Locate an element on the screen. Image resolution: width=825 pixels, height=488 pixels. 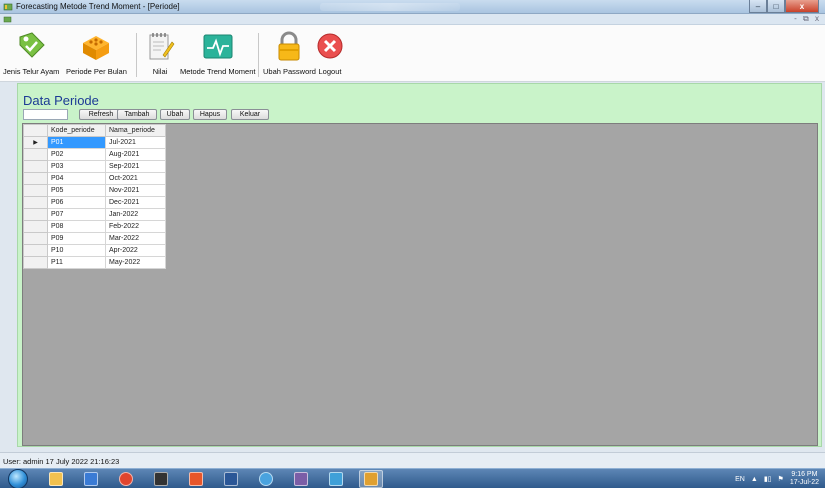
clock: 9:16 PM 17-Jul-22 is located at coordinates (804, 479).